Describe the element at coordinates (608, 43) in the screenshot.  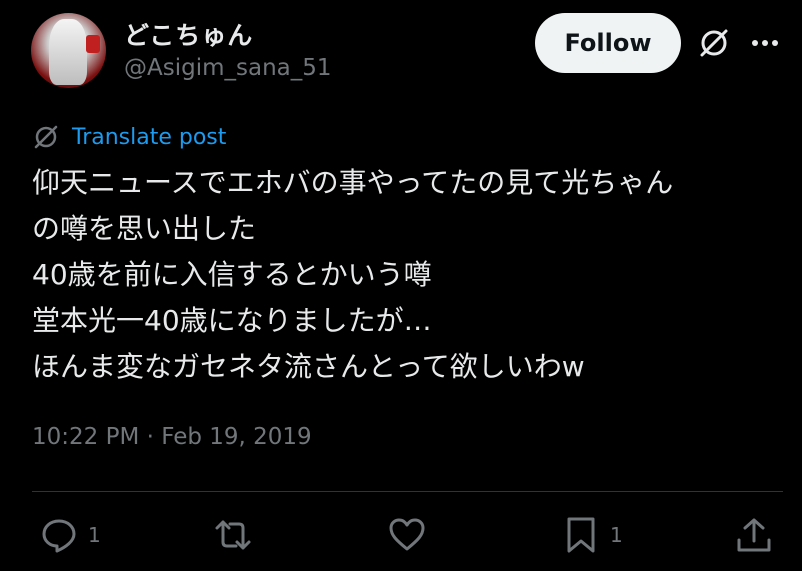
I see `follow-button: Follow` at that location.